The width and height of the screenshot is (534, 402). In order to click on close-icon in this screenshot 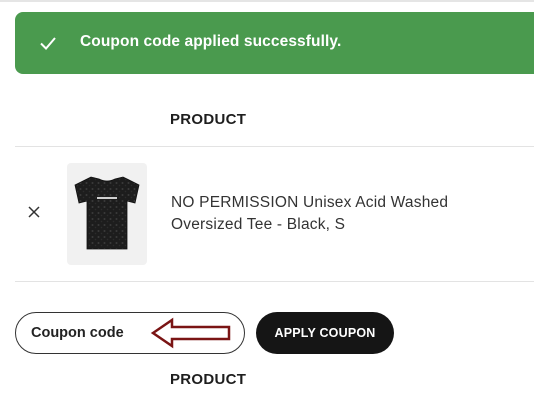, I will do `click(34, 212)`.